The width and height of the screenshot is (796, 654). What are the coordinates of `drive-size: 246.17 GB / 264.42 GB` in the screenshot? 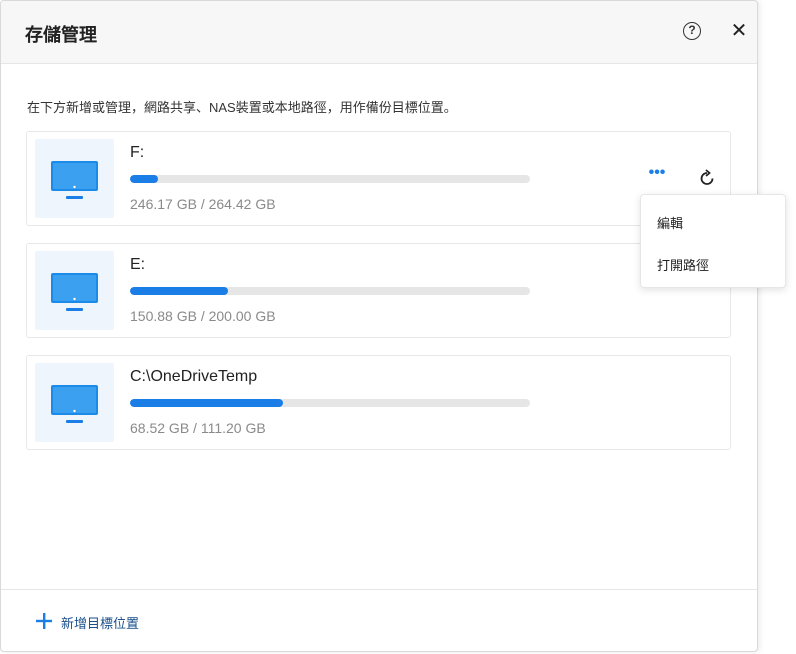 It's located at (203, 204).